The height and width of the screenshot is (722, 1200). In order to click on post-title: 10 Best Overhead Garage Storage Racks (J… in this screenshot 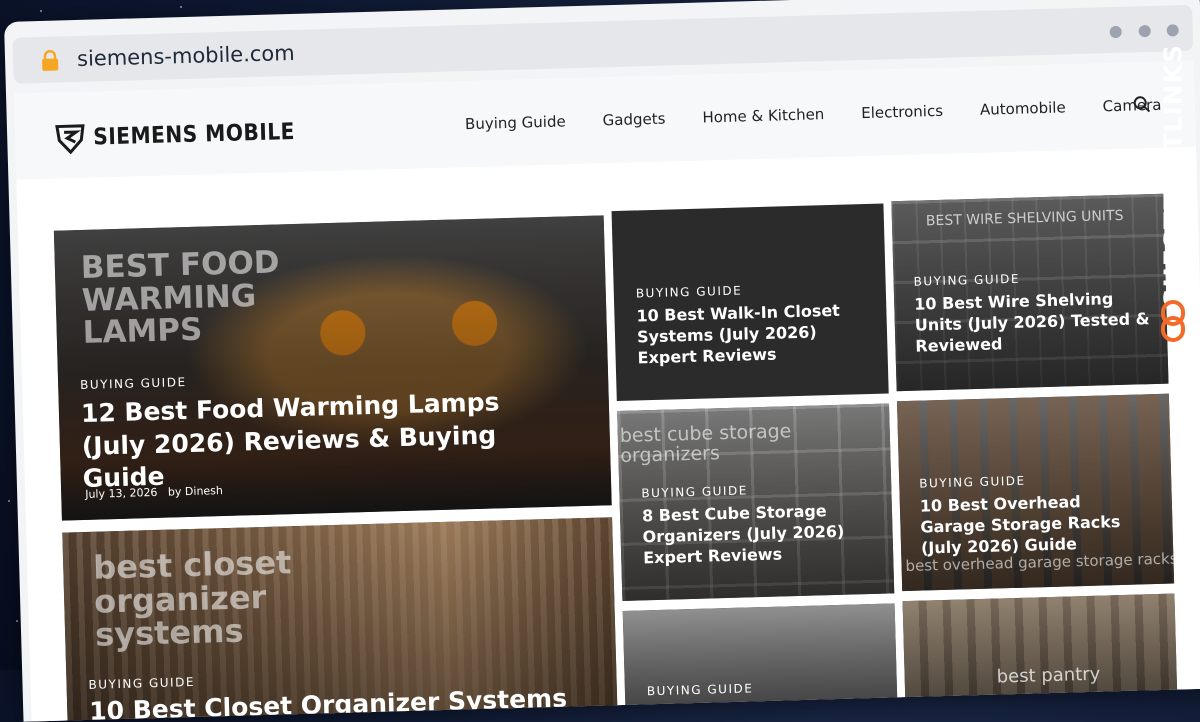, I will do `click(1036, 524)`.